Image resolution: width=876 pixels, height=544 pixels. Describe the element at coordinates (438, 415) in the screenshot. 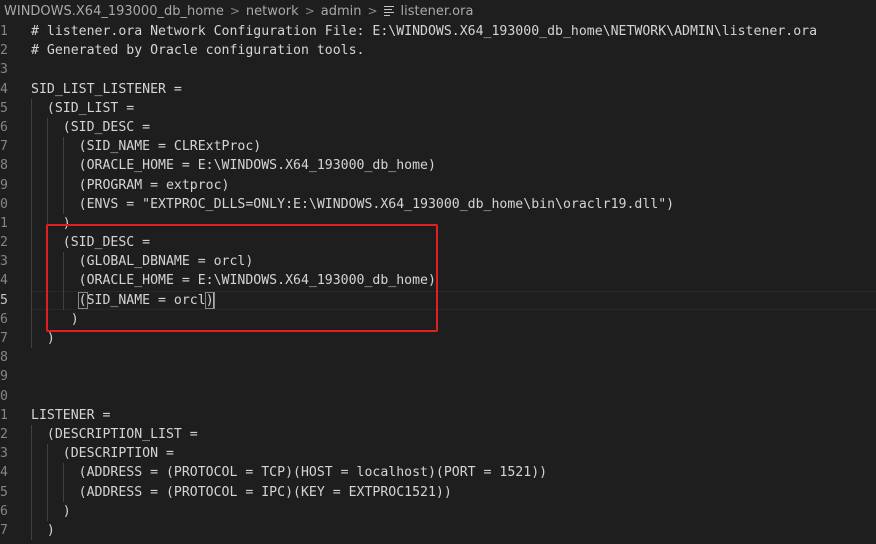

I see `code-line: 1 LISTENER =` at that location.